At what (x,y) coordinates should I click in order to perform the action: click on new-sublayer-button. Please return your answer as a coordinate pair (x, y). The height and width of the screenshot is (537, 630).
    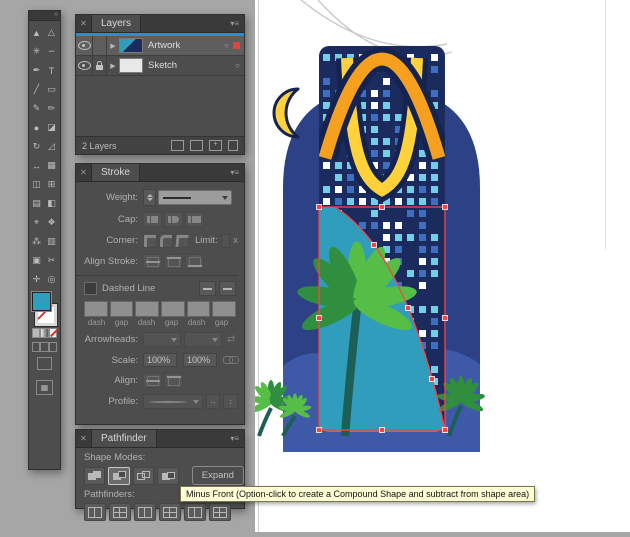
    Looking at the image, I should click on (196, 145).